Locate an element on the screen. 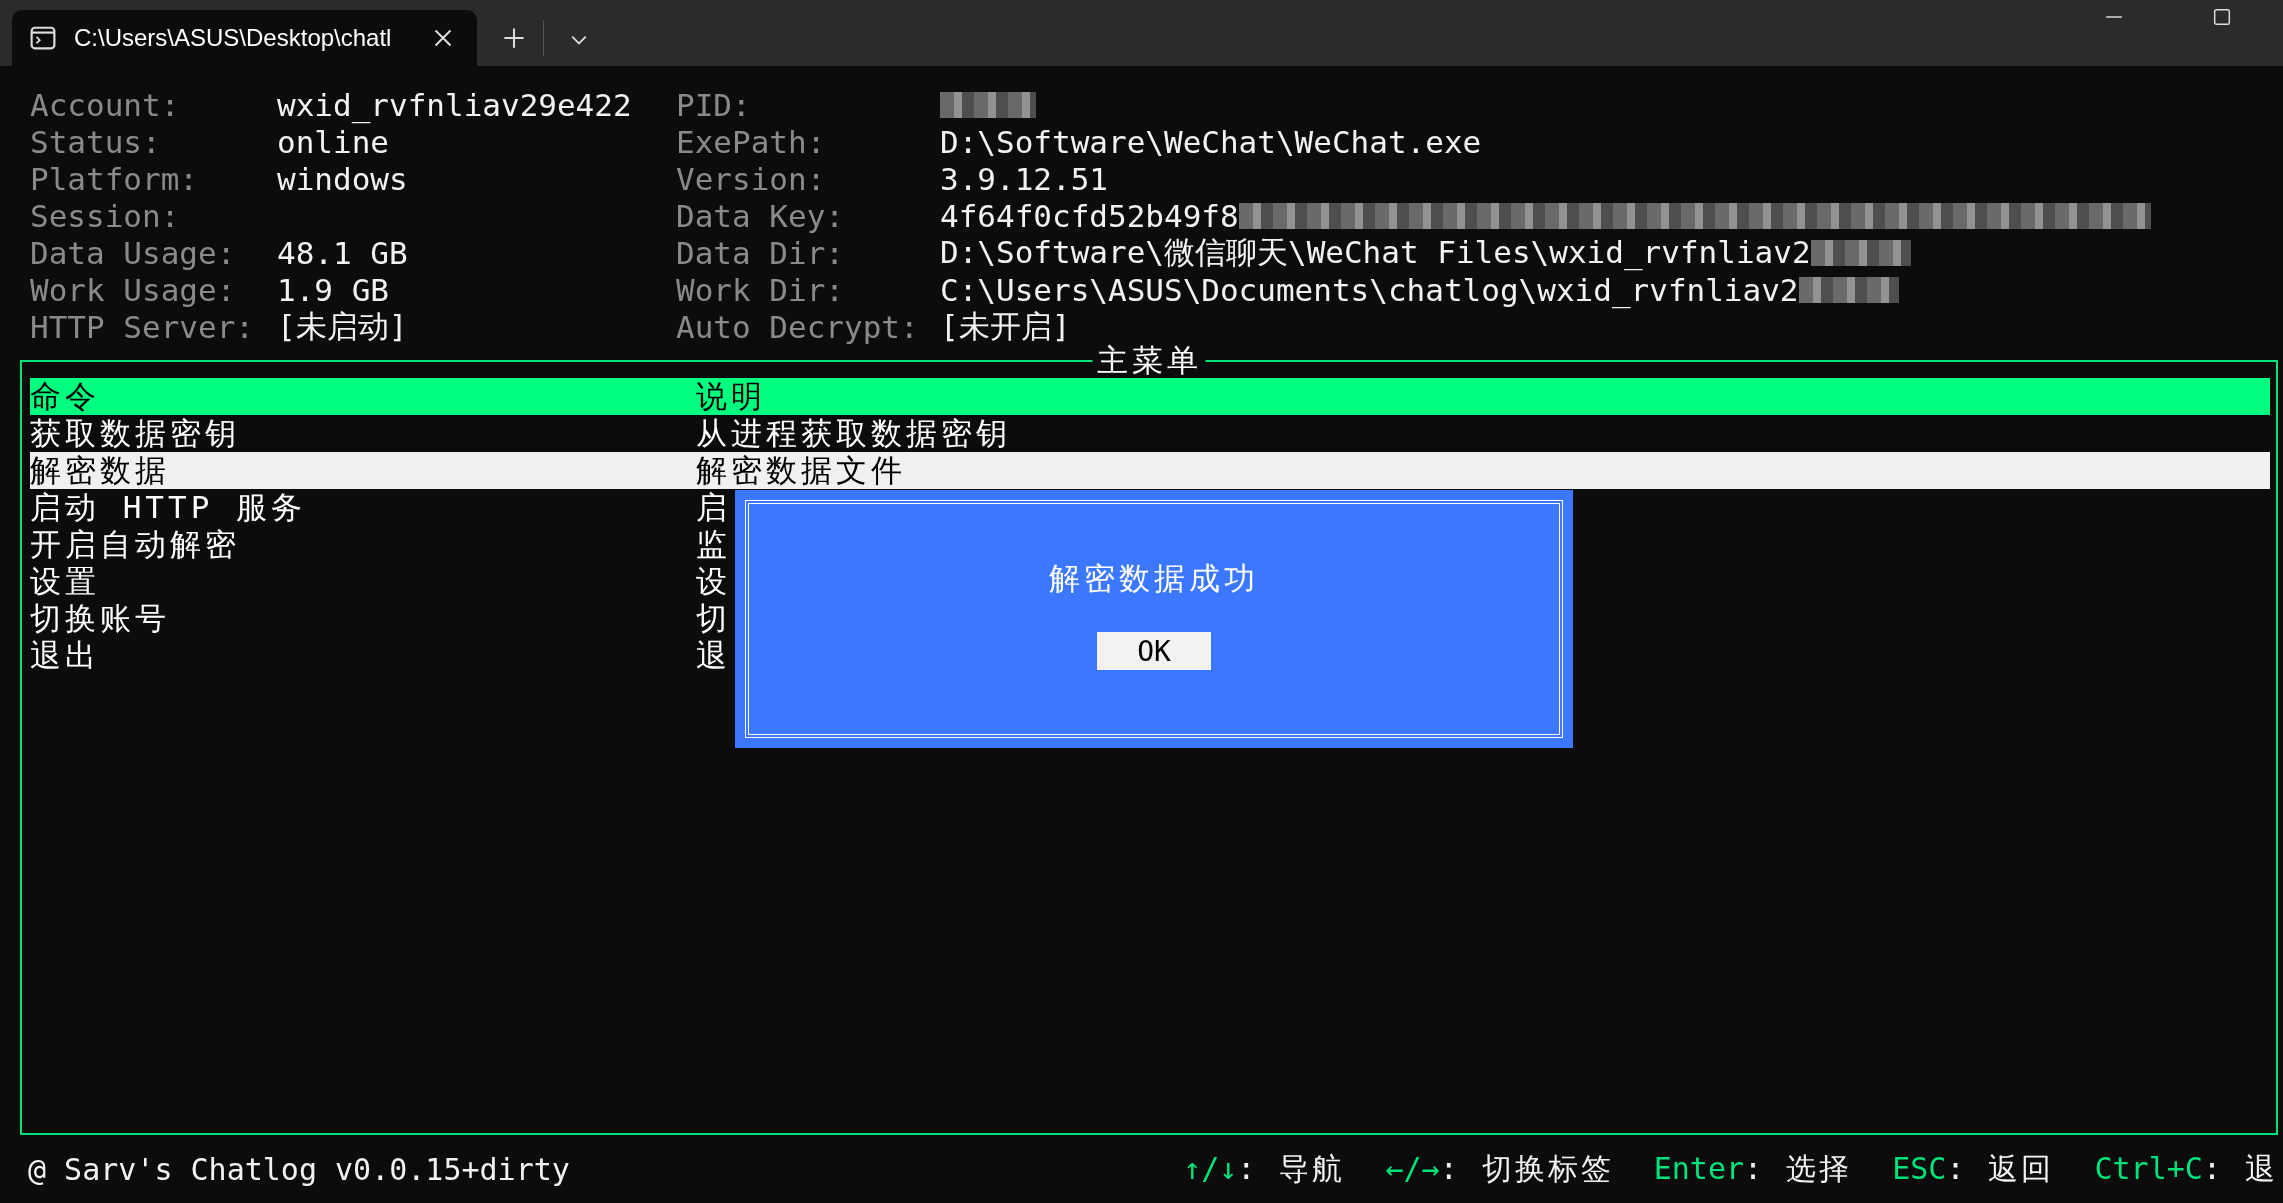 The width and height of the screenshot is (2283, 1203). info-value: 1.9 GB is located at coordinates (333, 289).